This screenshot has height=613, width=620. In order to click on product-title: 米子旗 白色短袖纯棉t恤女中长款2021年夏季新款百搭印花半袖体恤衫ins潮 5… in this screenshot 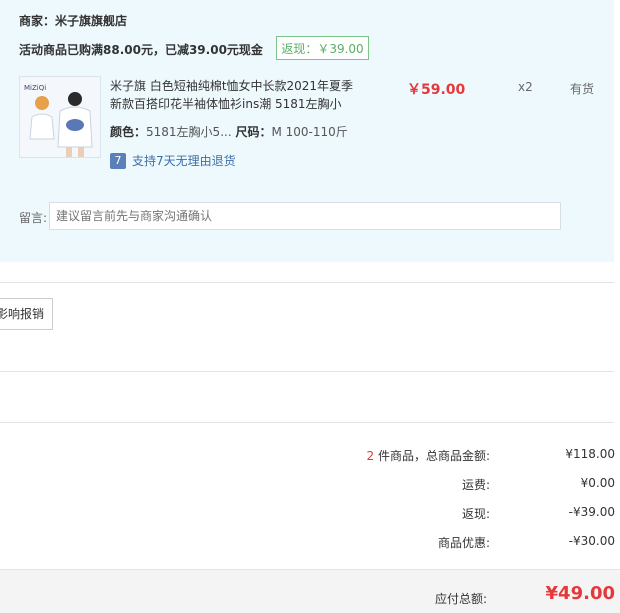, I will do `click(235, 95)`.